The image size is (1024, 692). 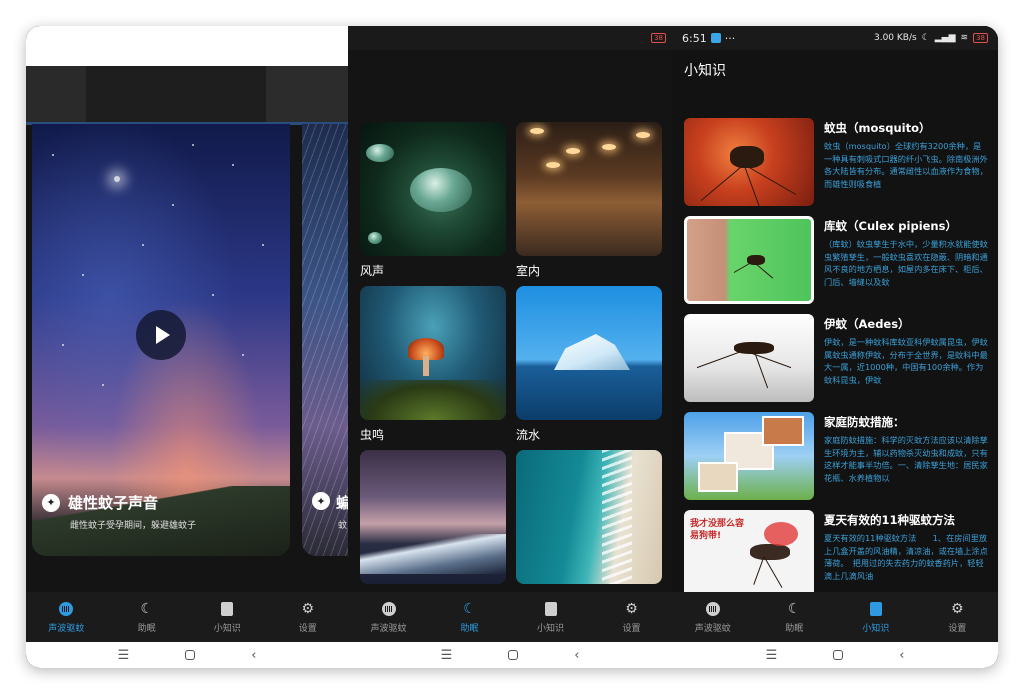 What do you see at coordinates (343, 526) in the screenshot?
I see `peek-card-subtitle: 蚊` at bounding box center [343, 526].